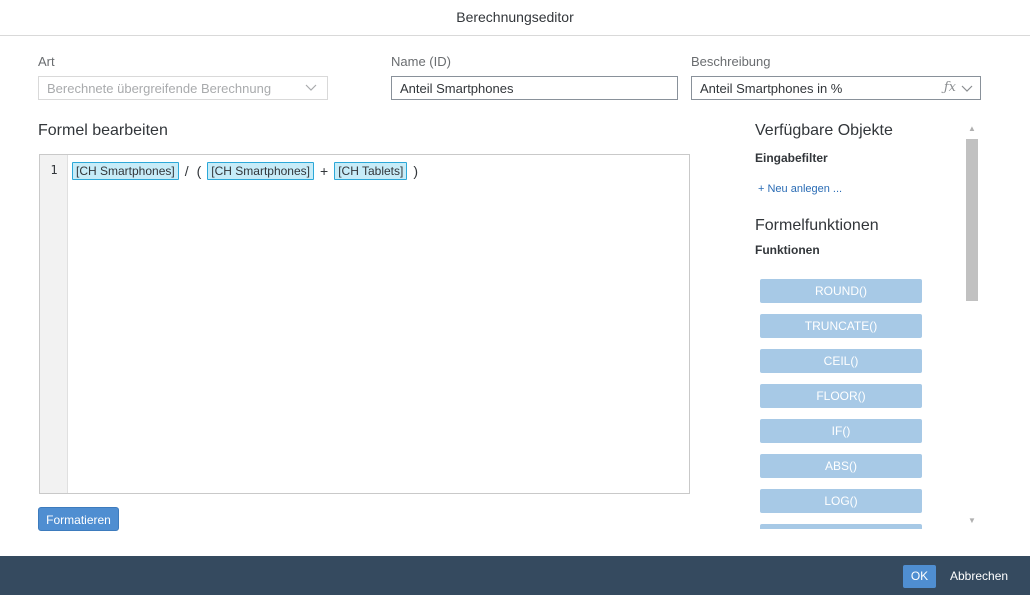  What do you see at coordinates (421, 61) in the screenshot?
I see `name-label: Name (ID)` at bounding box center [421, 61].